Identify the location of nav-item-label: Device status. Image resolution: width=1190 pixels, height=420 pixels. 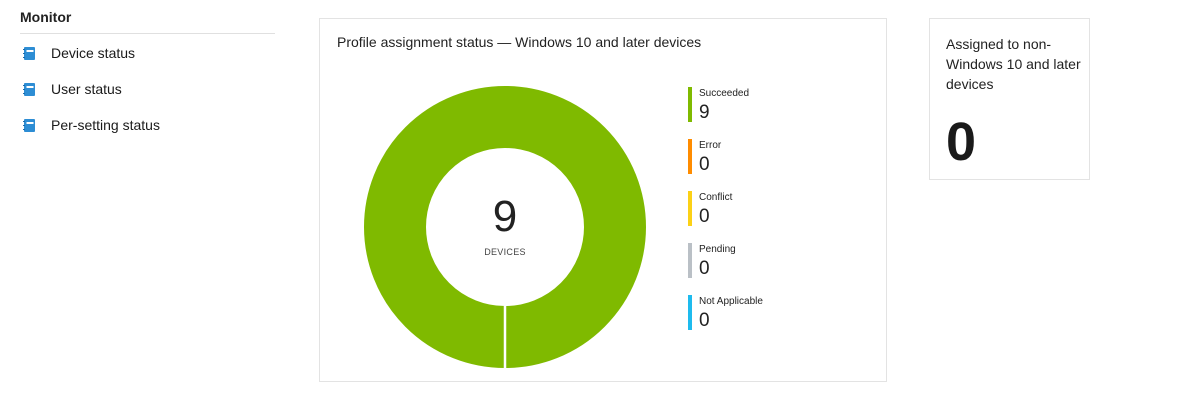
(93, 53).